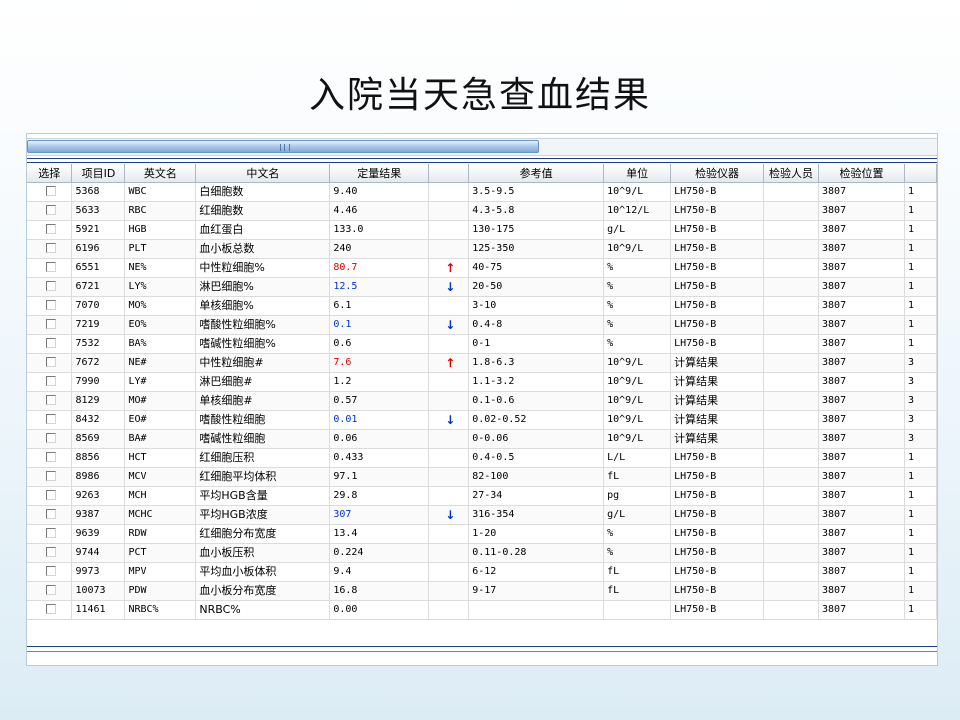  I want to click on table-row: 7070 MO% 单核细胞% 6.1 3-10% LH750-B 3807 1, so click(482, 306).